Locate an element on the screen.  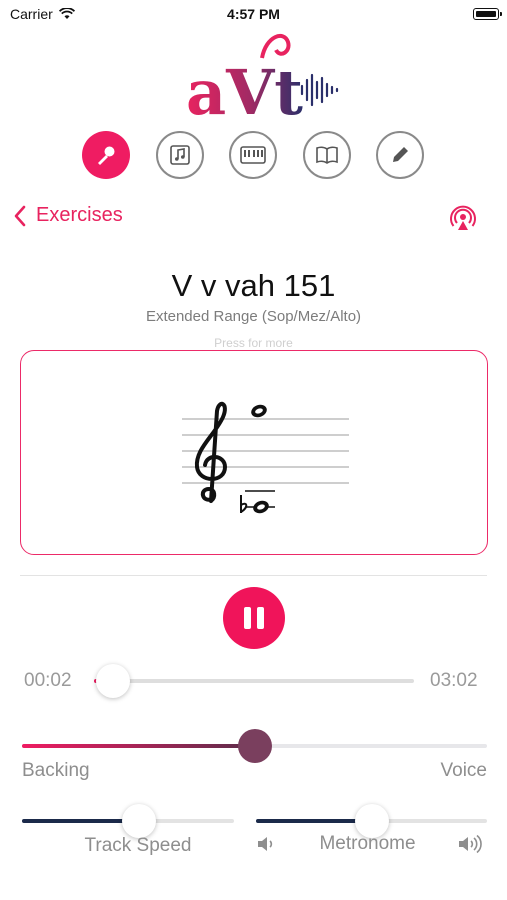
track-speed-label: Track Speed is located at coordinates (138, 845).